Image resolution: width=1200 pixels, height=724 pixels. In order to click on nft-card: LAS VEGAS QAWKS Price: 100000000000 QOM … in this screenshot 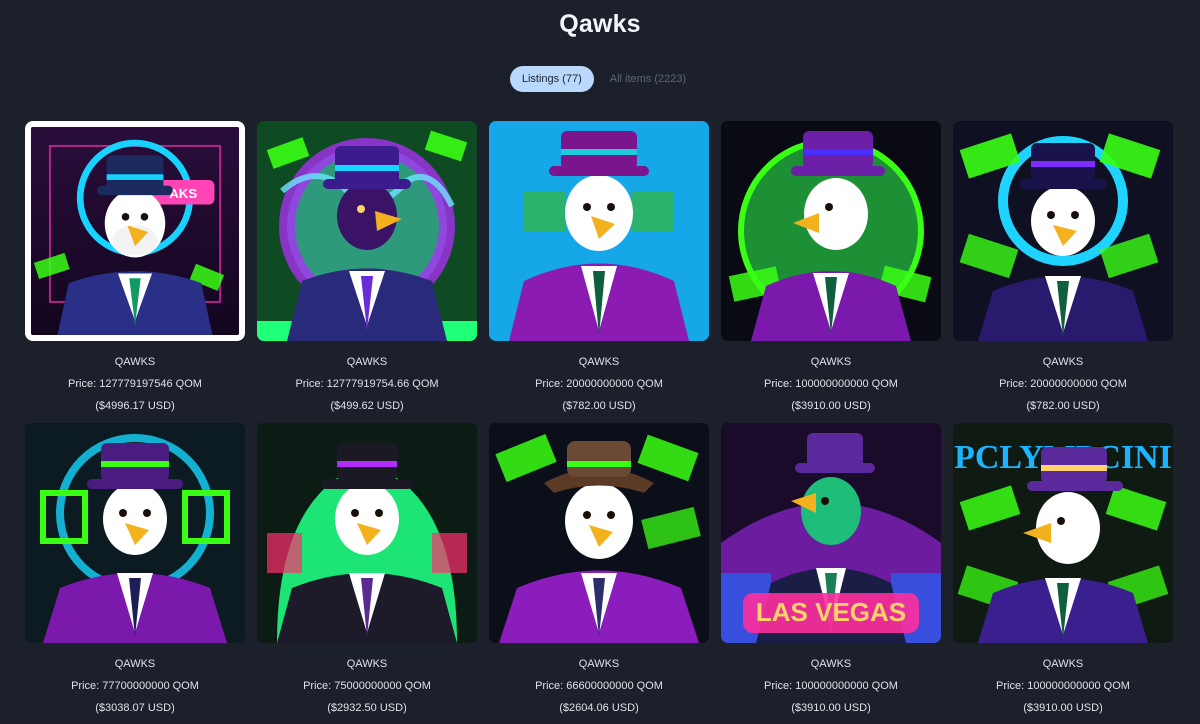, I will do `click(831, 569)`.